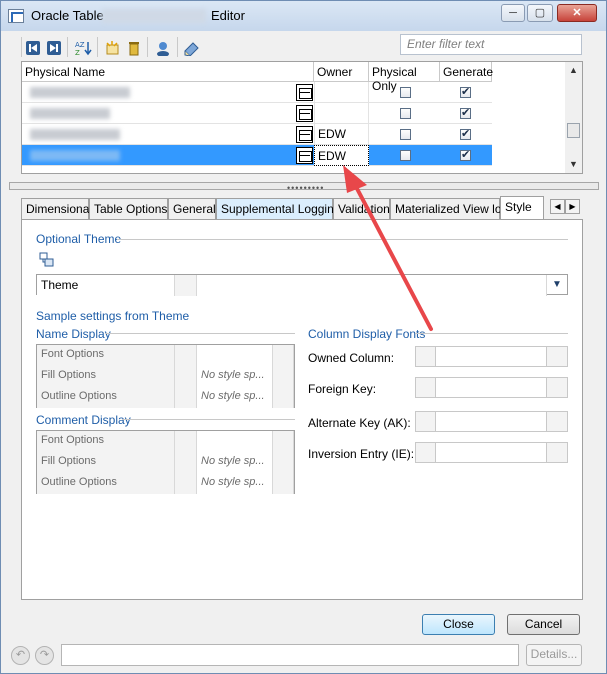 The height and width of the screenshot is (674, 607). What do you see at coordinates (33, 48) in the screenshot?
I see `first-record-icon` at bounding box center [33, 48].